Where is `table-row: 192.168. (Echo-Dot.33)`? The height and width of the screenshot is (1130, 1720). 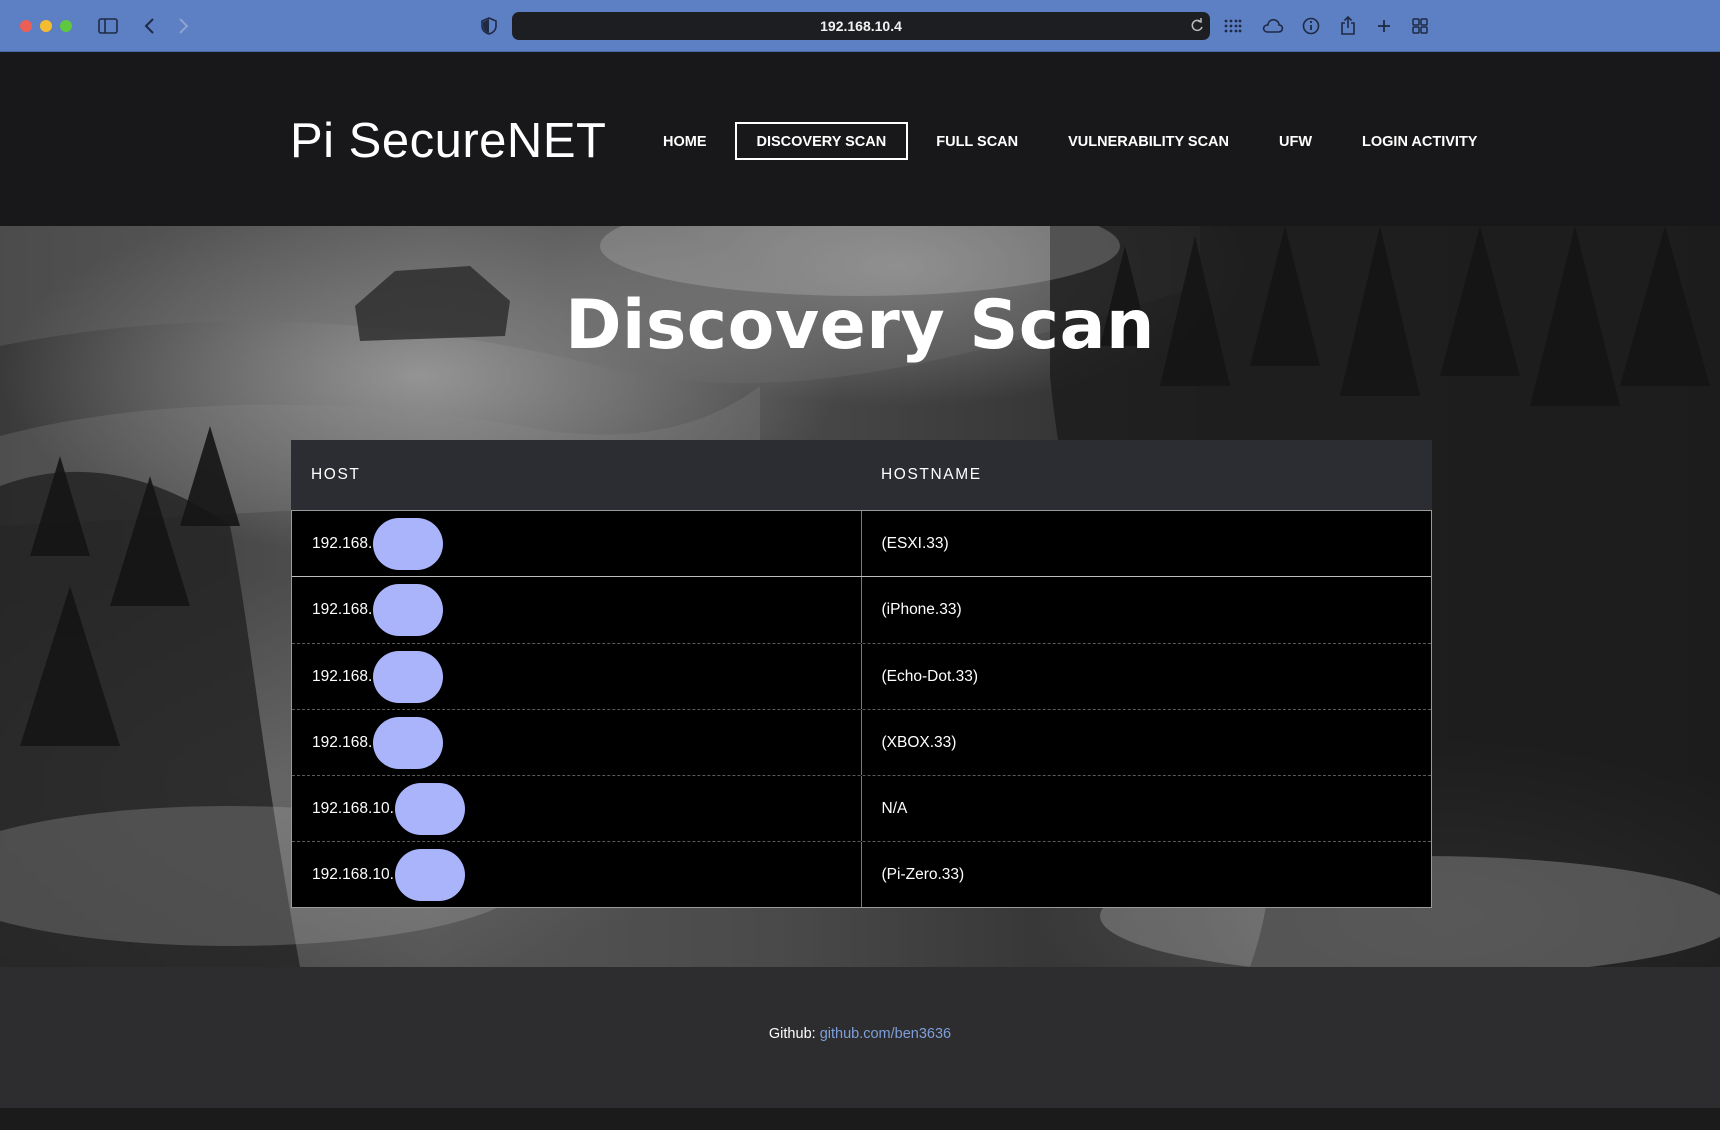
table-row: 192.168. (Echo-Dot.33) is located at coordinates (861, 676).